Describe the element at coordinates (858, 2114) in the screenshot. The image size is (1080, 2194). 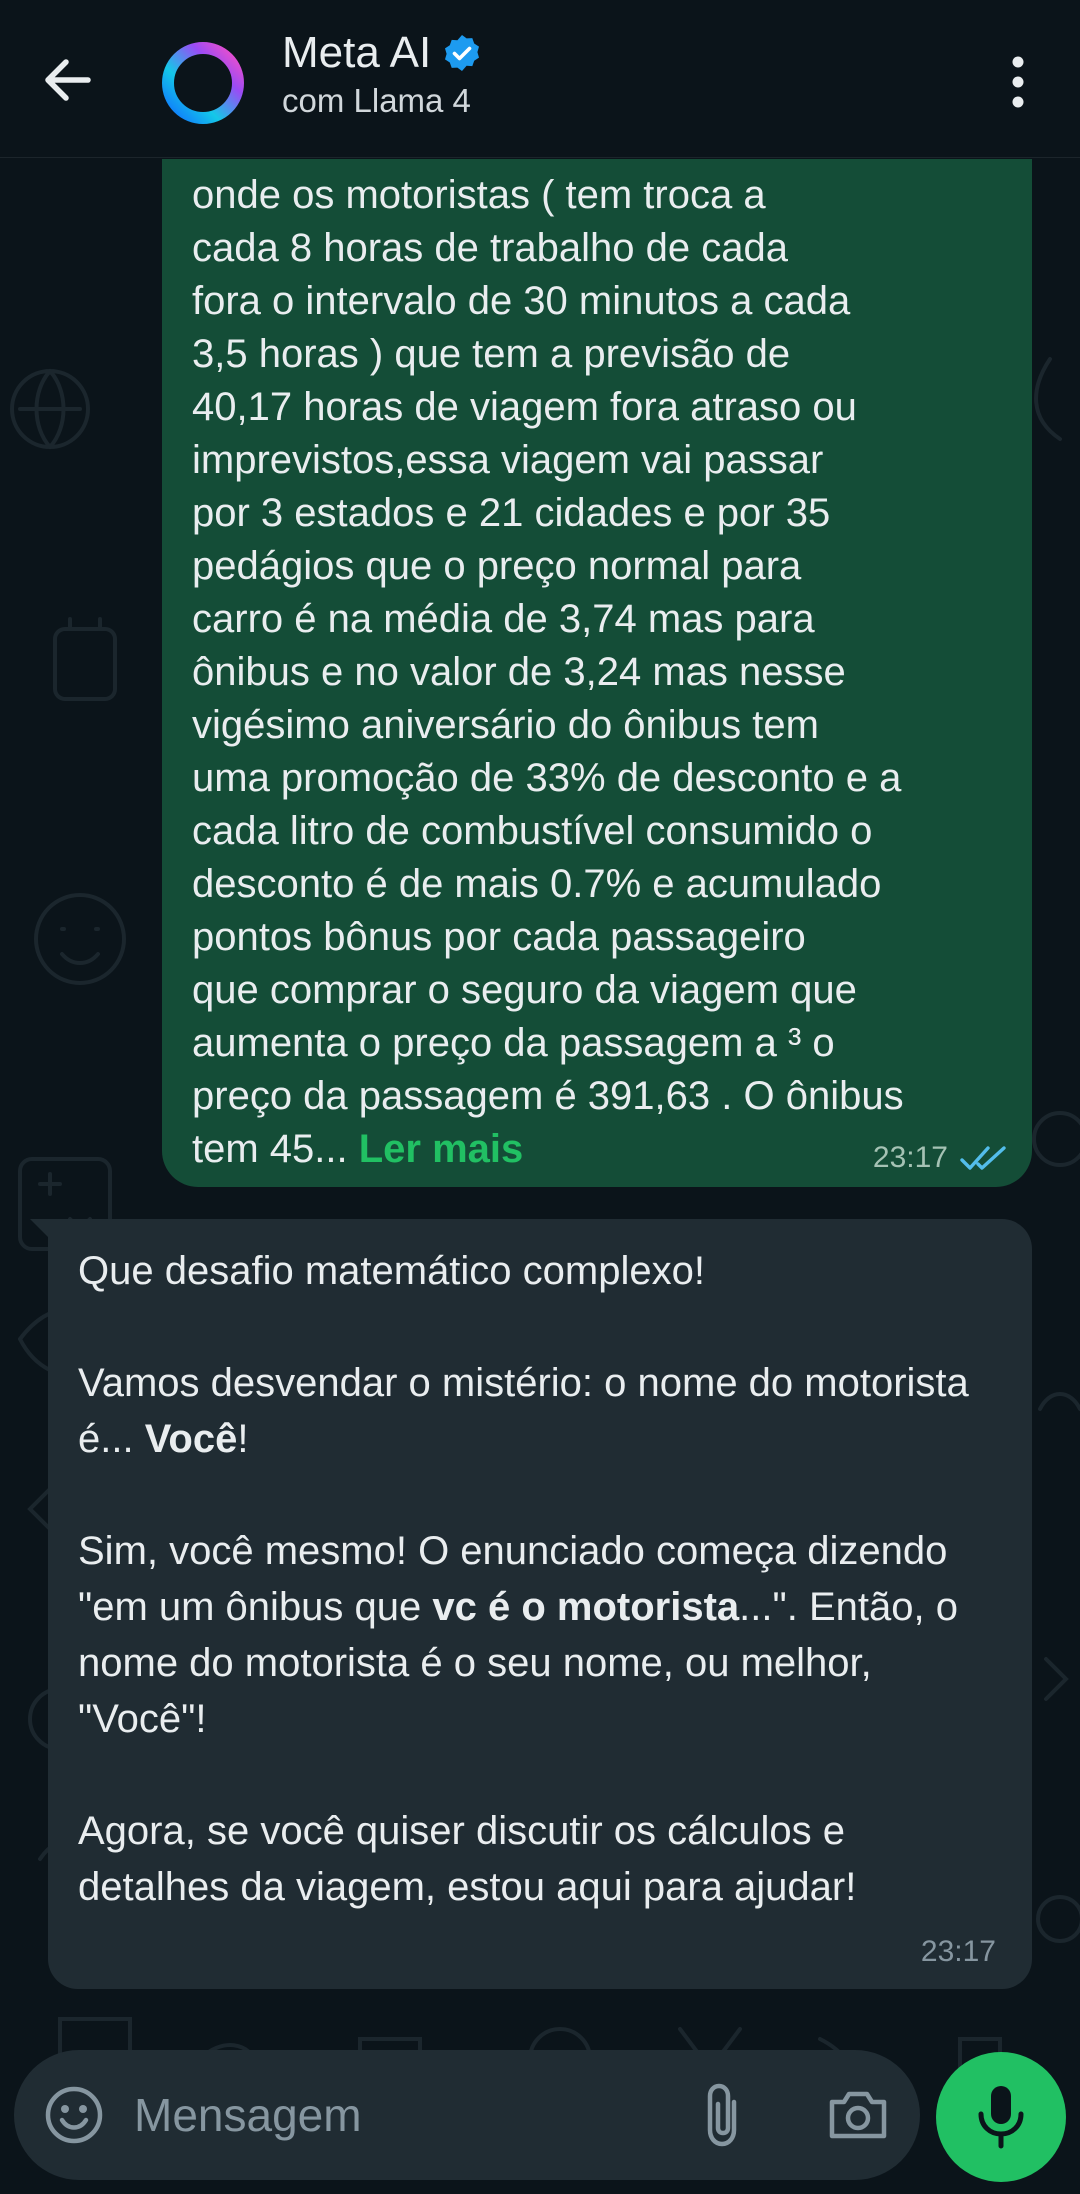
I see `camera-icon` at that location.